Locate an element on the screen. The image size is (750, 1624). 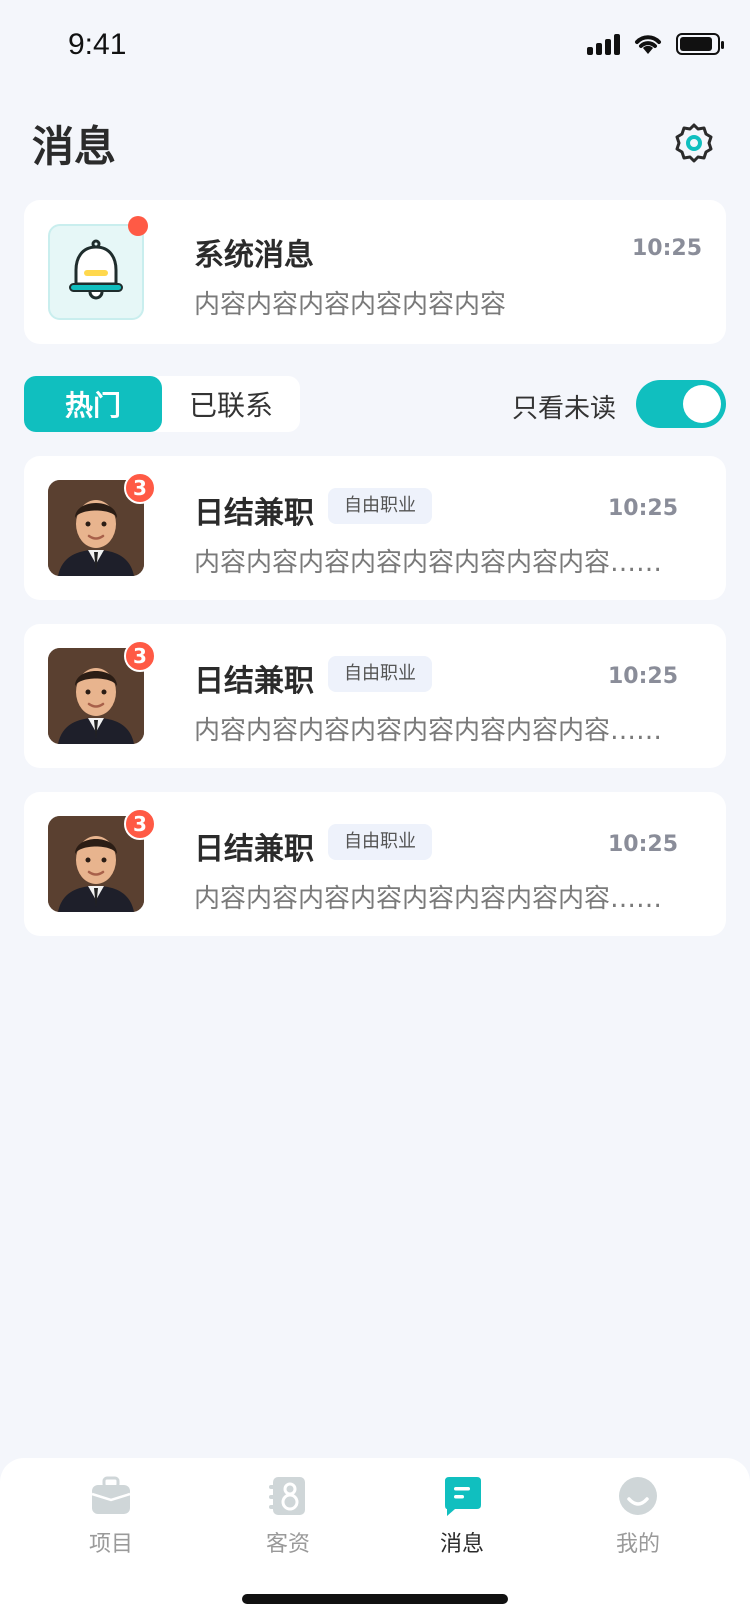
nav-label: 项目 is located at coordinates (110, 1544).